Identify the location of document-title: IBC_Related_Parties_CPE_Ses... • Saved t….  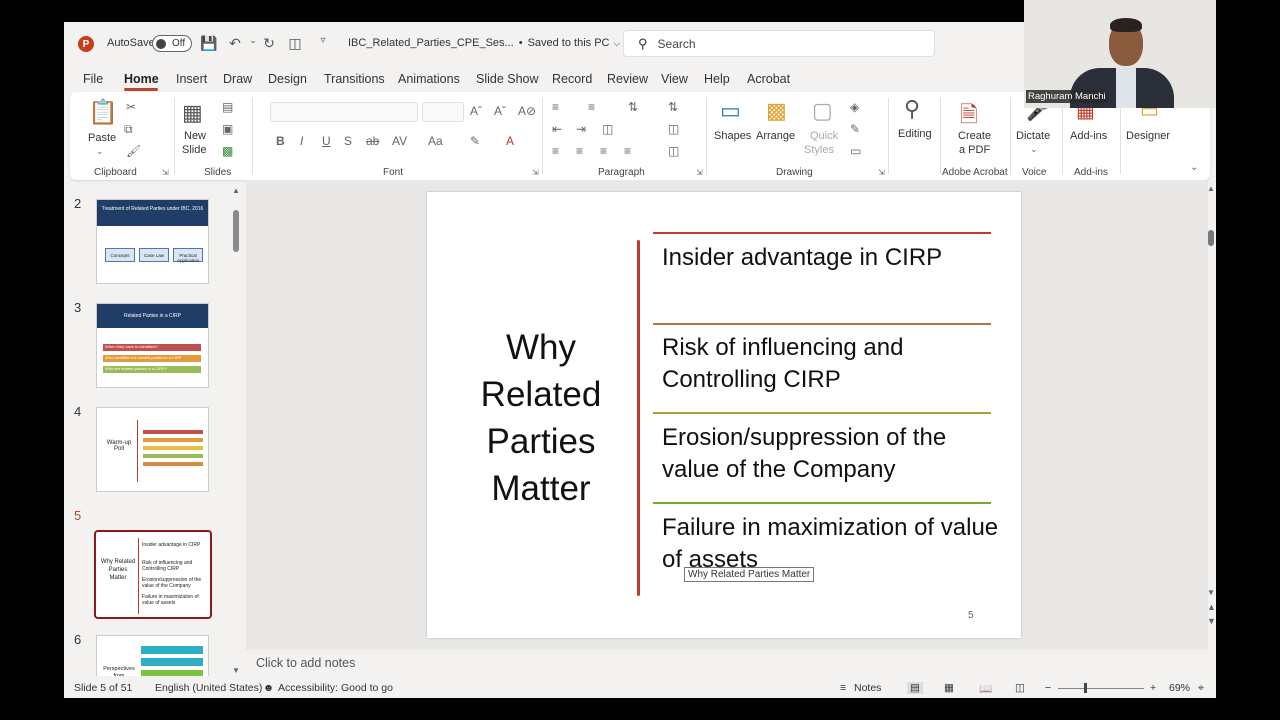
(484, 43).